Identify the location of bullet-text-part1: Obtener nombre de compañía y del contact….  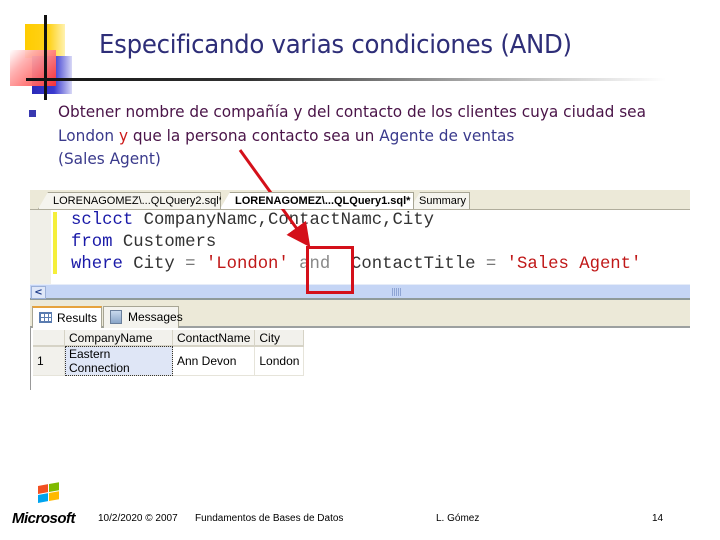
(352, 111).